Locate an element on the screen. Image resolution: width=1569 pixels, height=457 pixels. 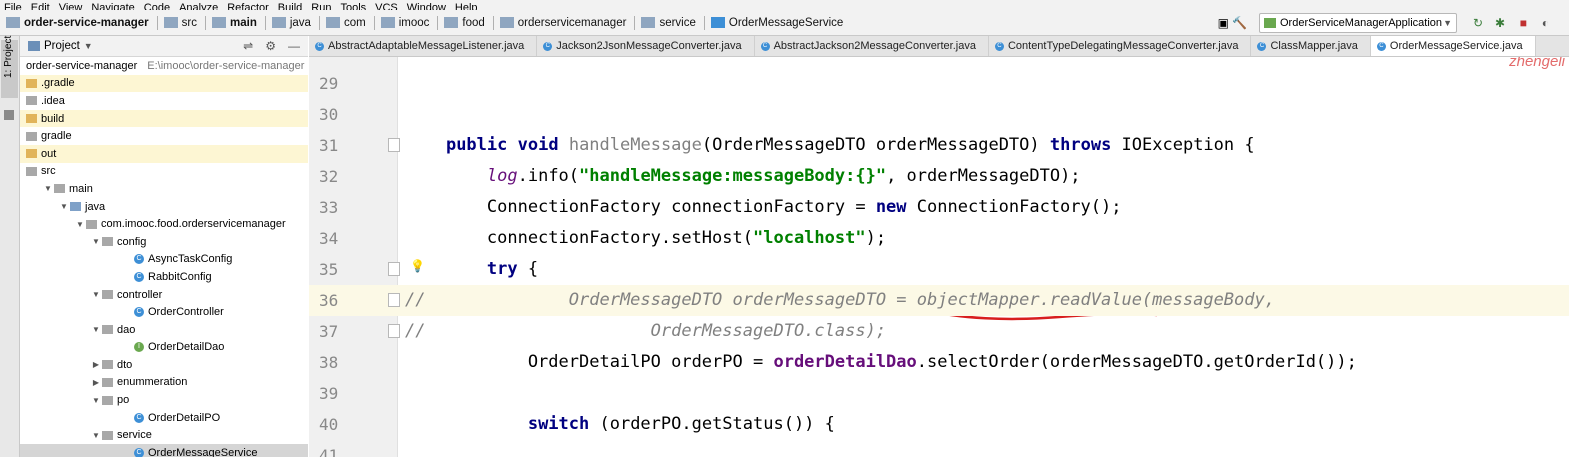
menu-refactor: Refactor is located at coordinates (248, 7).